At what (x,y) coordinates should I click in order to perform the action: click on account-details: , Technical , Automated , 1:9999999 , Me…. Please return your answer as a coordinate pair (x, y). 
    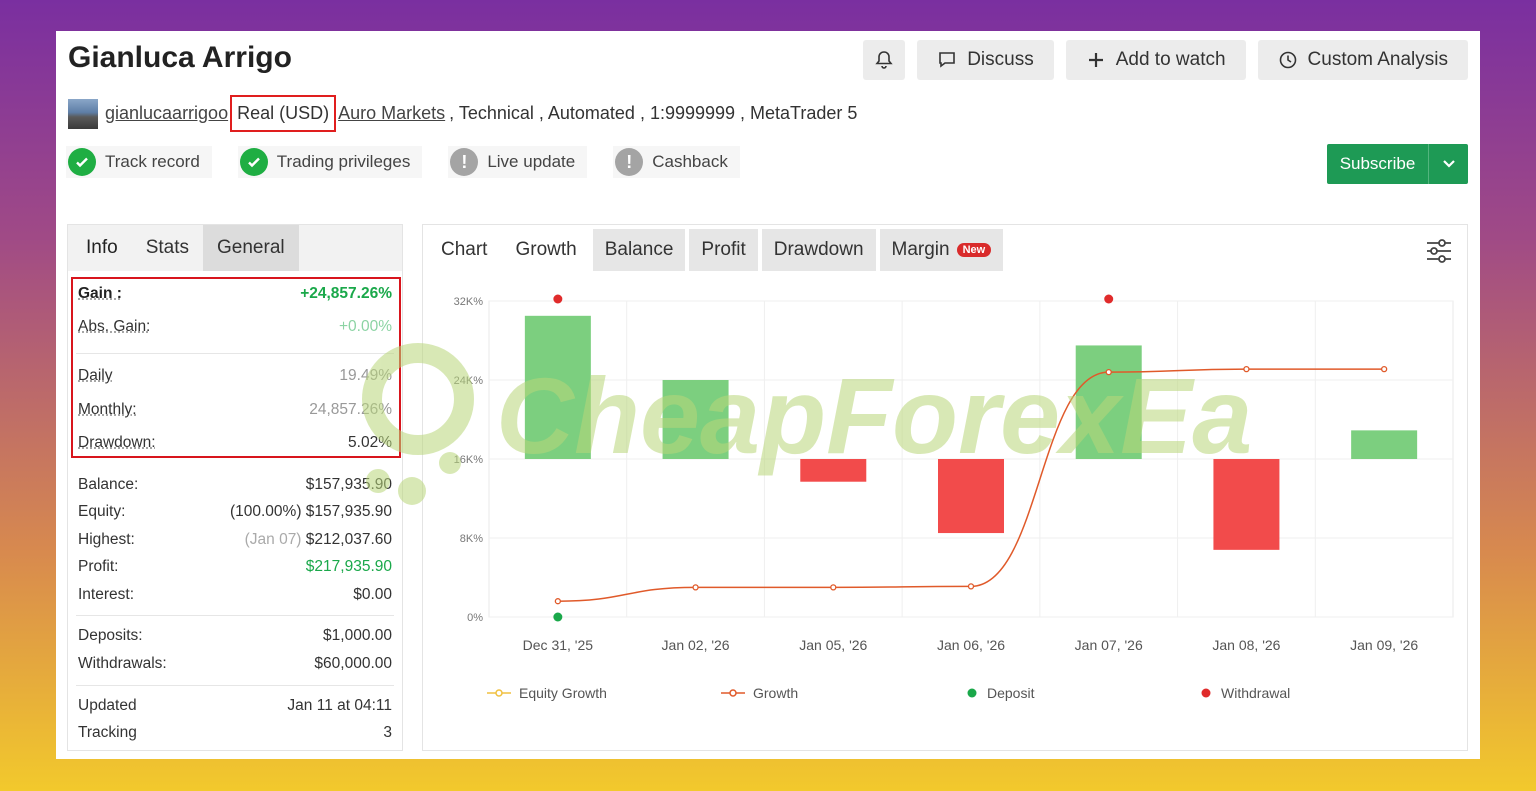
    Looking at the image, I should click on (653, 113).